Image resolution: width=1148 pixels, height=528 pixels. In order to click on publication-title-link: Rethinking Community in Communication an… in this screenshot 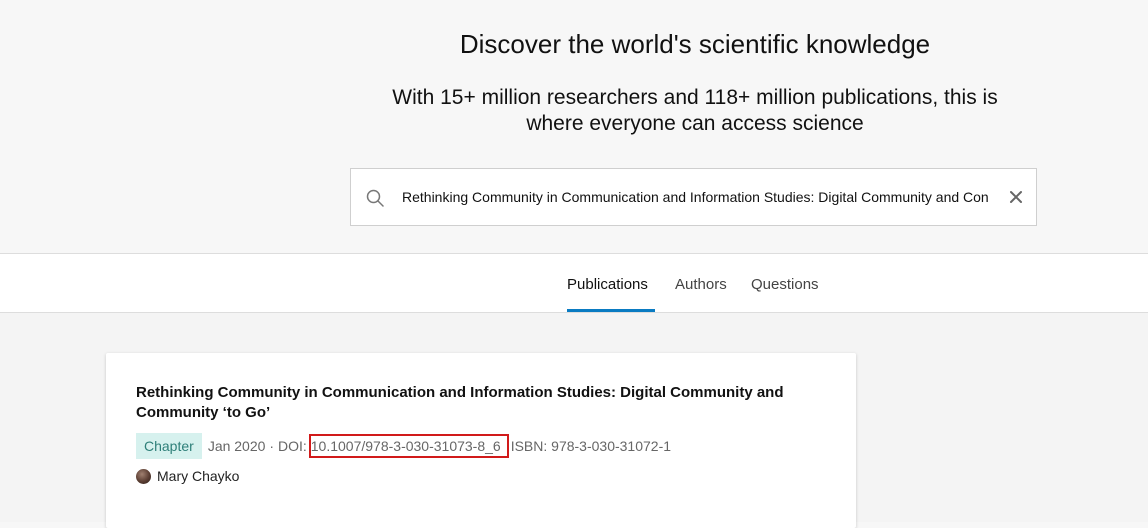, I will do `click(476, 403)`.